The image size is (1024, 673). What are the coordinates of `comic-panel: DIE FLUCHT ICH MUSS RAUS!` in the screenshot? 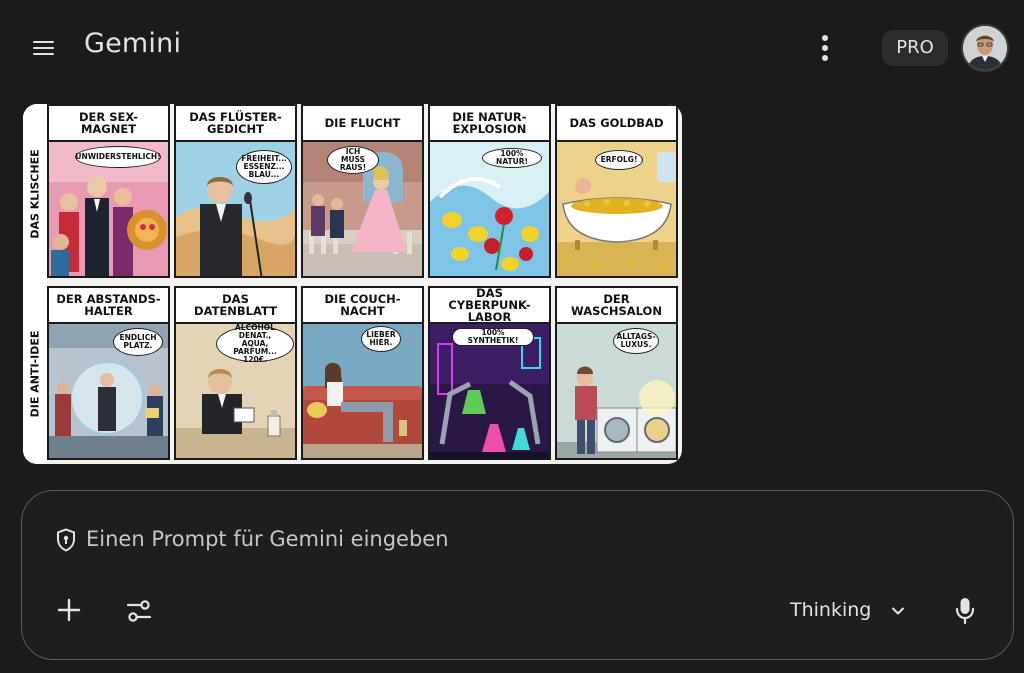 It's located at (362, 191).